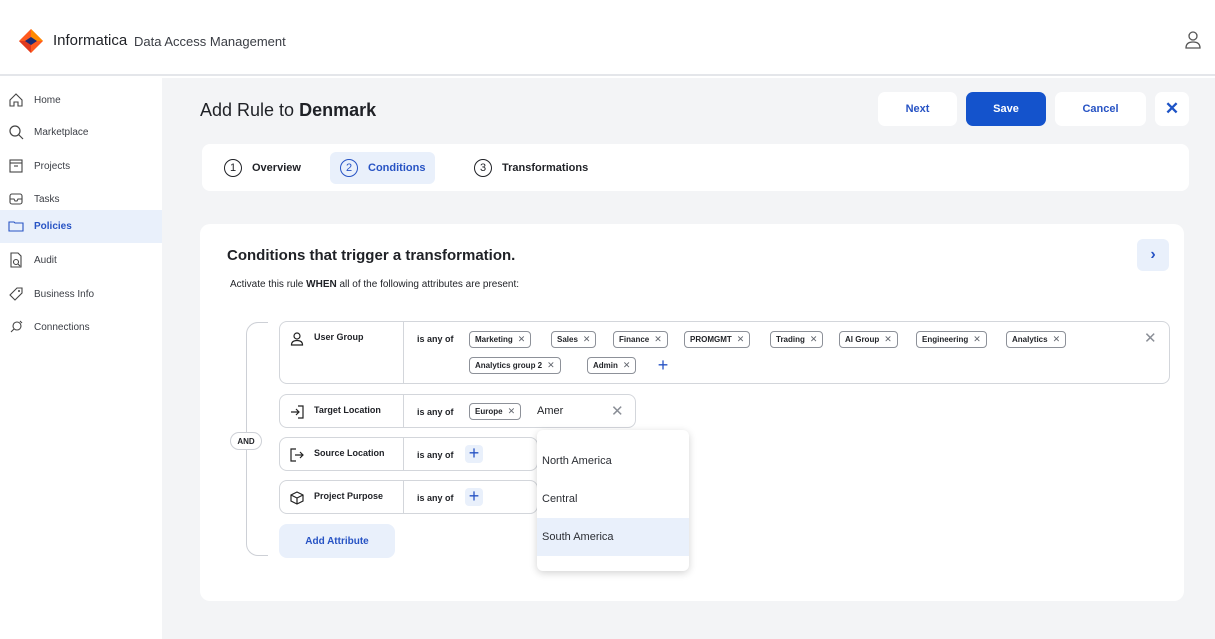  I want to click on attribute-label: Source Location, so click(349, 453).